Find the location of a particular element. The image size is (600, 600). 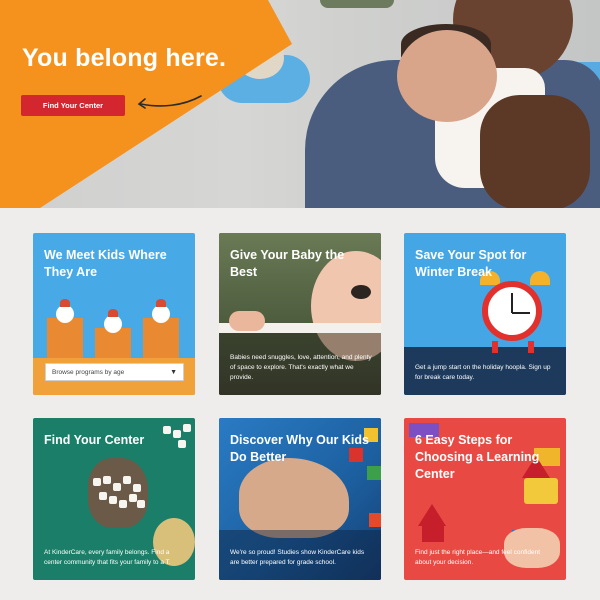

card-title: Find Your Center is located at coordinates (94, 440).